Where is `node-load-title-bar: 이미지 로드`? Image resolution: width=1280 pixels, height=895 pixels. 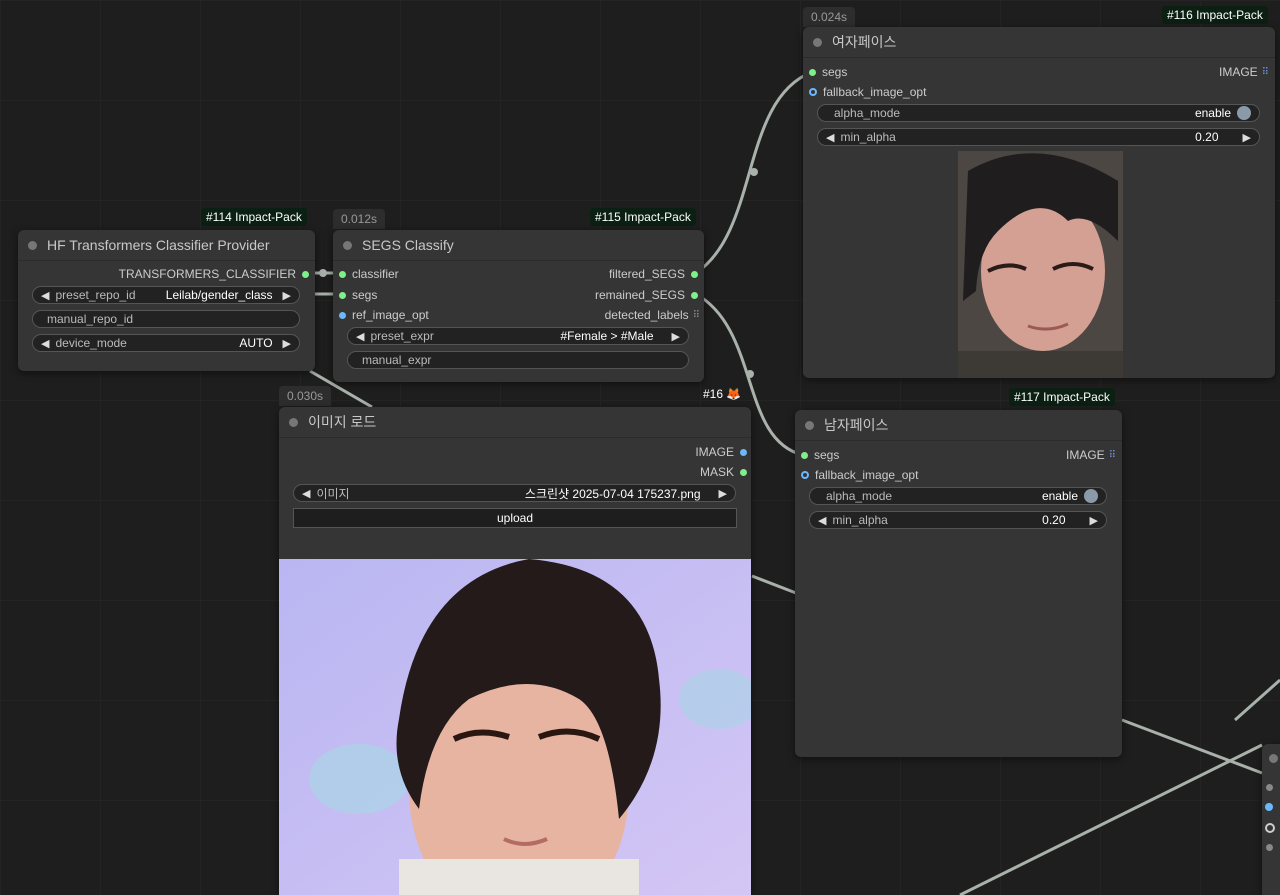 node-load-title-bar: 이미지 로드 is located at coordinates (515, 422).